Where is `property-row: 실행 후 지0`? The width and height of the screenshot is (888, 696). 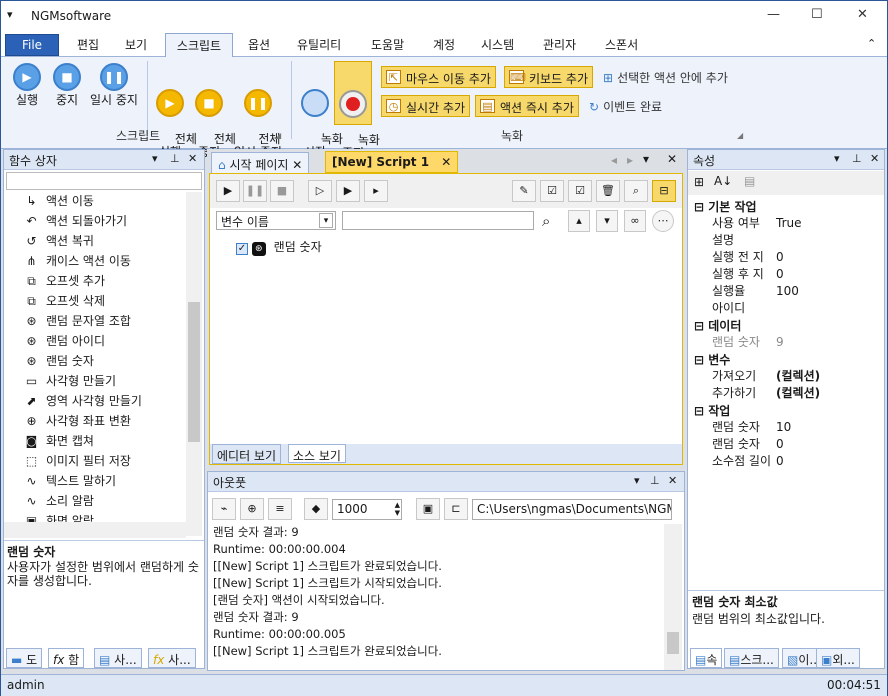
property-row: 실행 후 지0 is located at coordinates (797, 274).